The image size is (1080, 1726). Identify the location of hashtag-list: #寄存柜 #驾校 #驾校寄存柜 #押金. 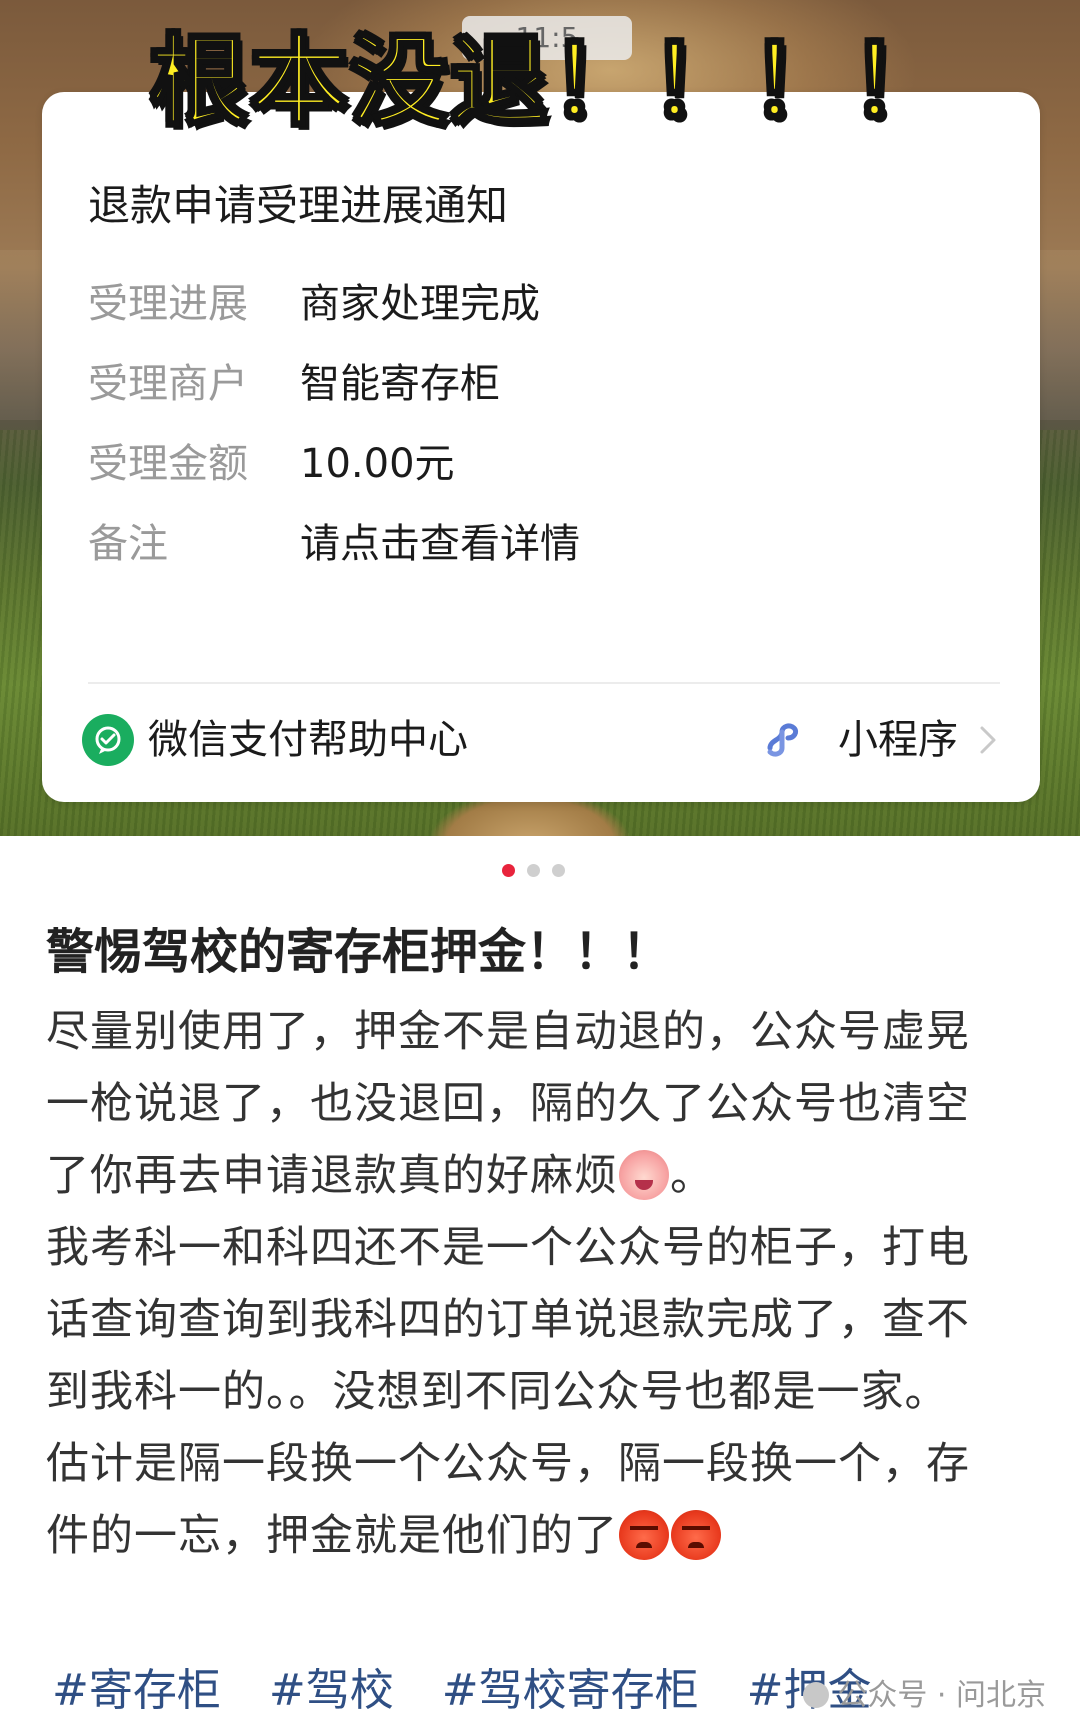
(479, 1686).